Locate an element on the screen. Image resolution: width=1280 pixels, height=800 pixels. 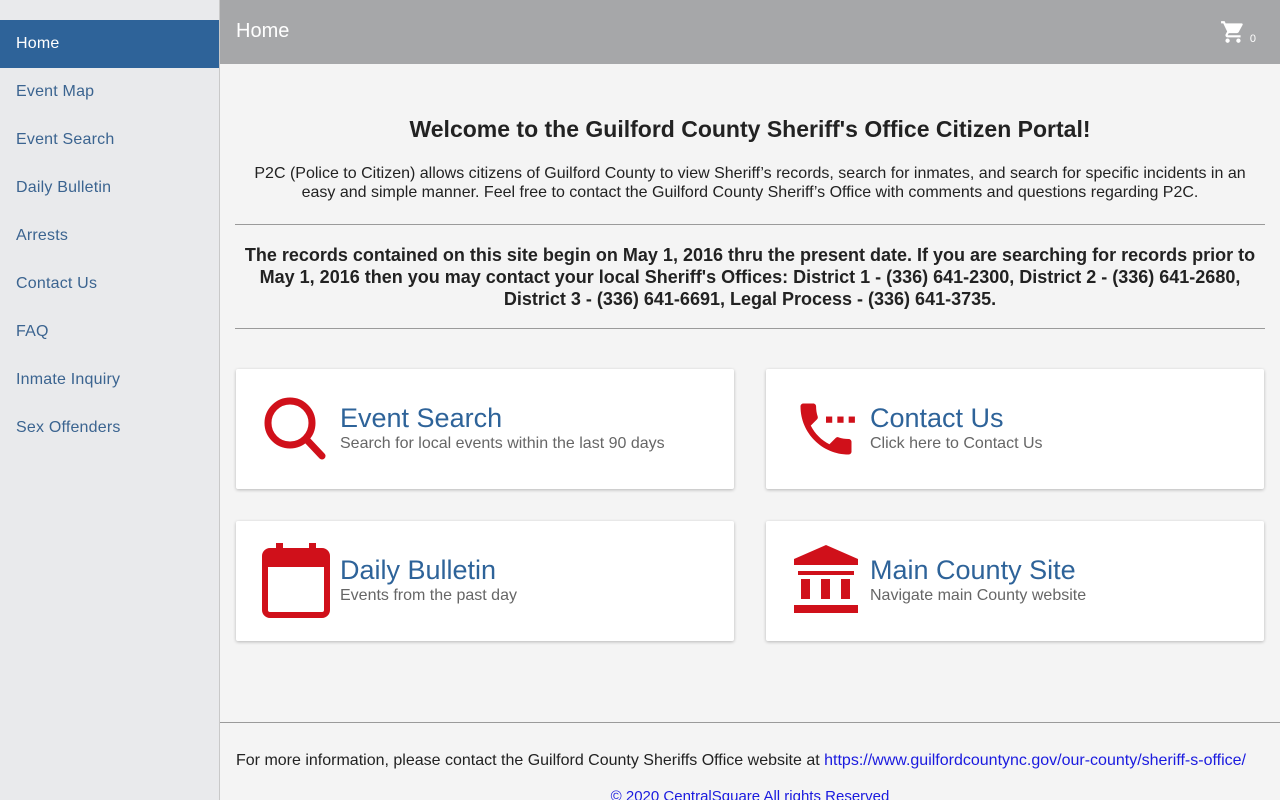
sidebar-item-contact-us: Contact Us is located at coordinates (109, 284).